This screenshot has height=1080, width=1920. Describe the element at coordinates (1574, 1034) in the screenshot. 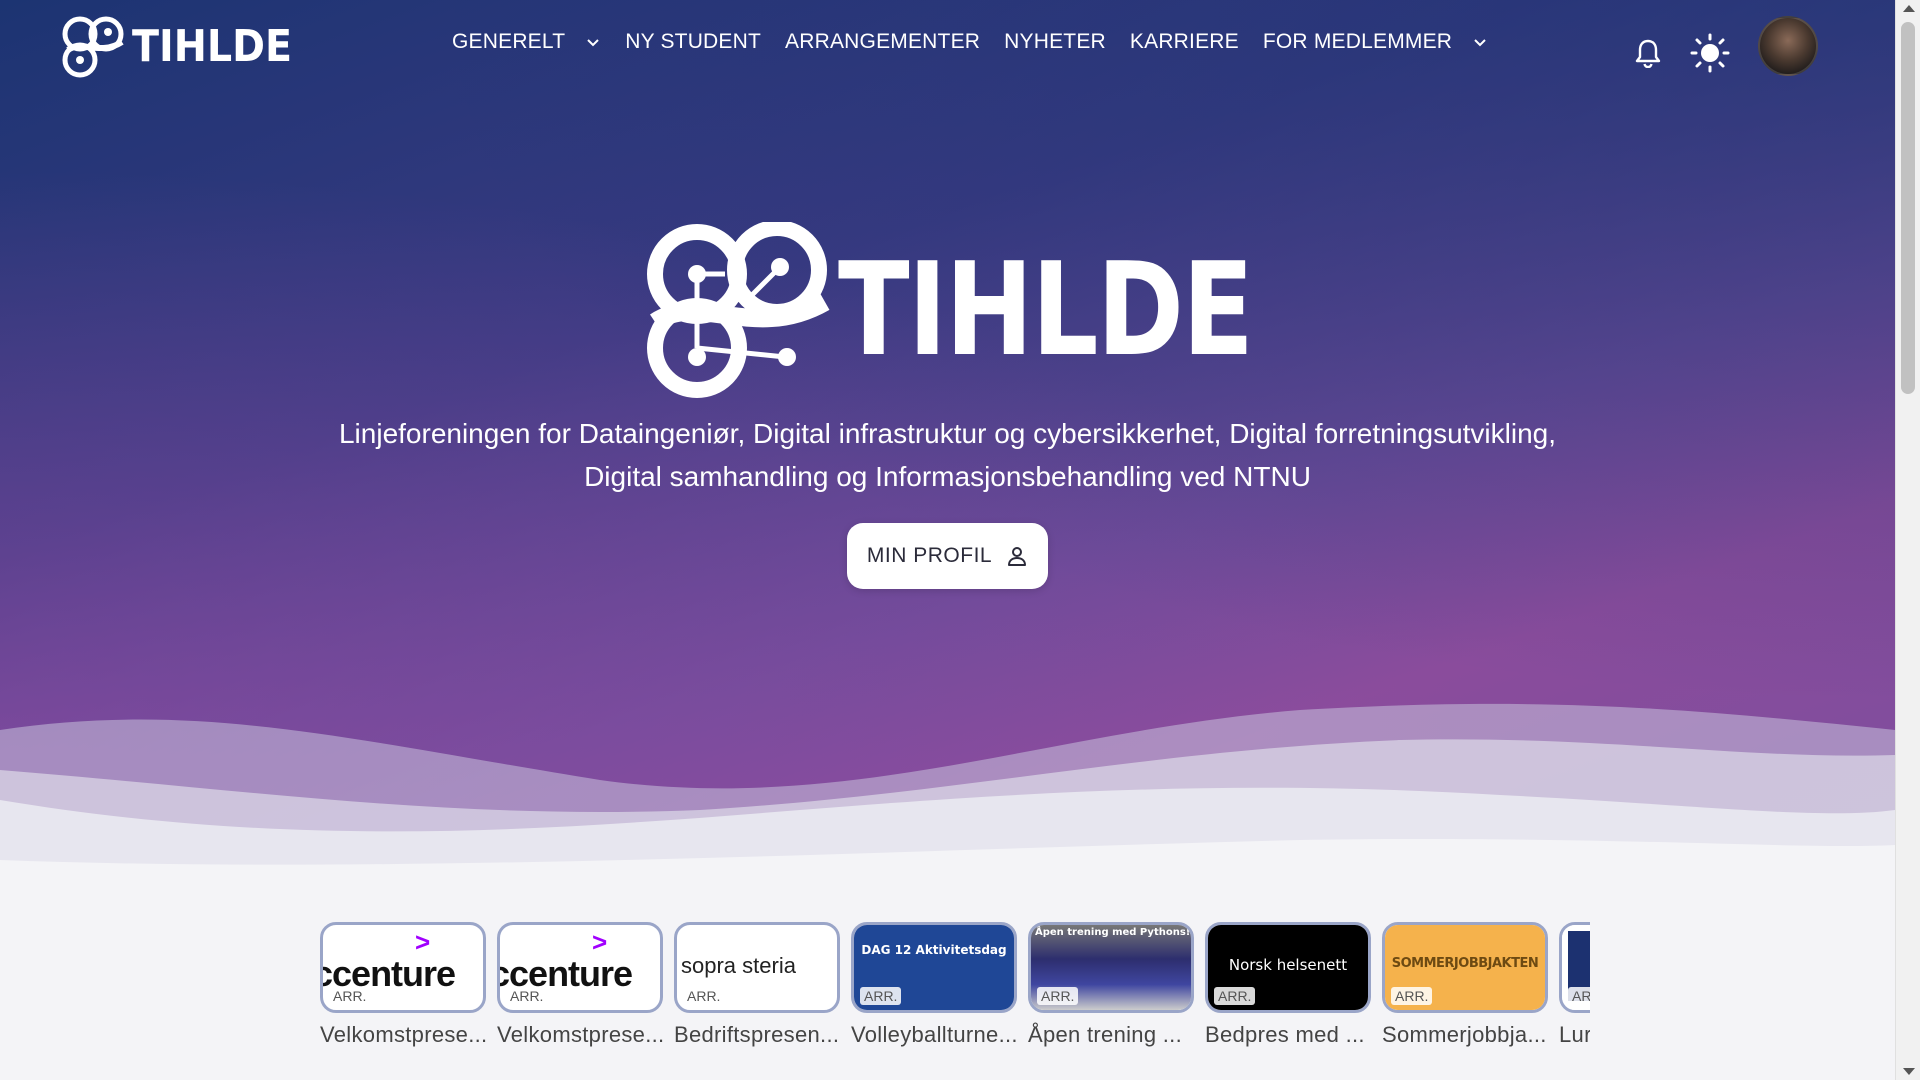

I see `event-title: Lur` at that location.